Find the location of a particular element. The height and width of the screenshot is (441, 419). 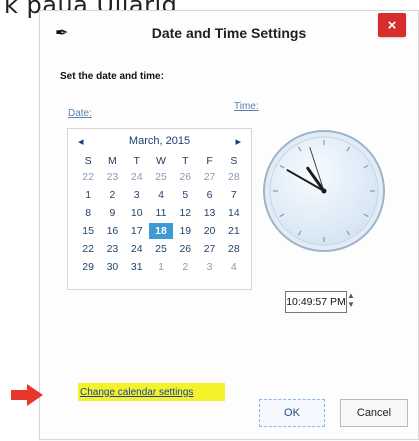

calendar-day: 21 is located at coordinates (234, 231).